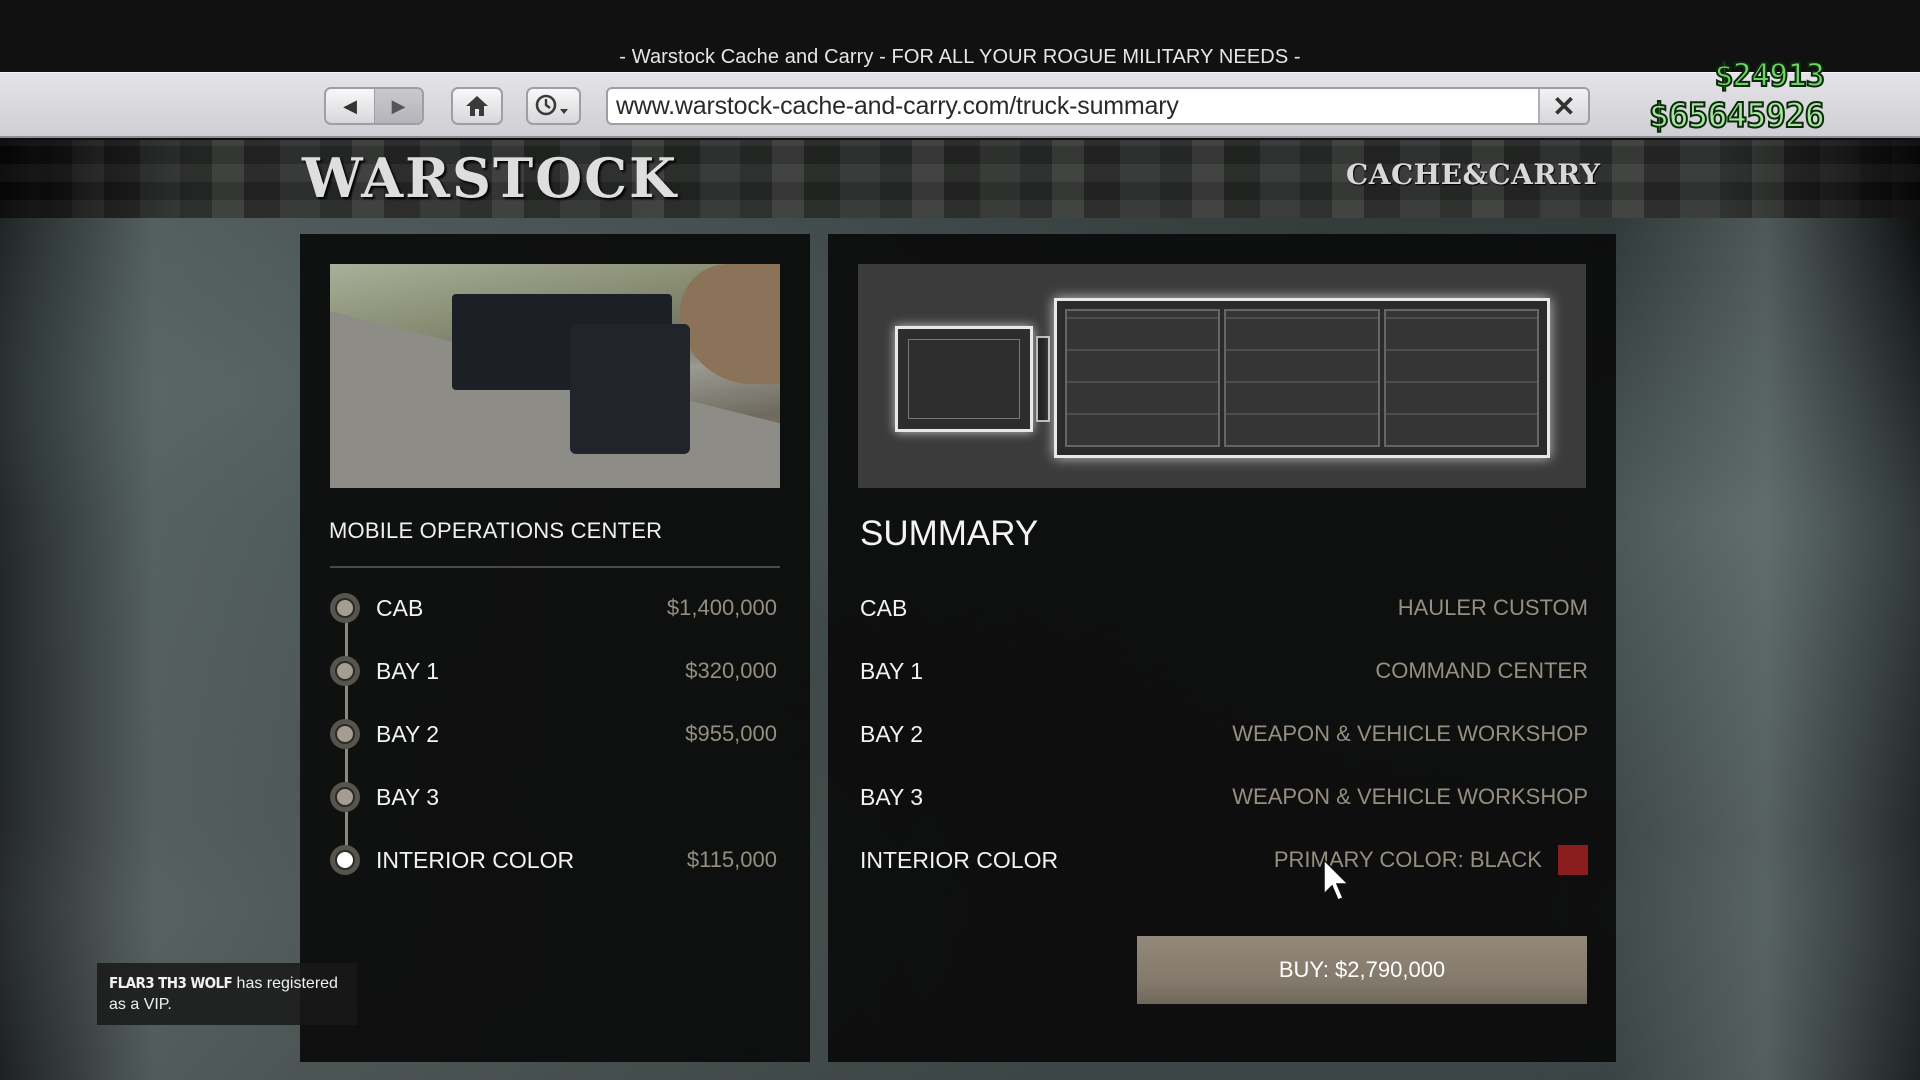 The image size is (1920, 1080). What do you see at coordinates (408, 733) in the screenshot?
I see `step-label: BAY 2` at bounding box center [408, 733].